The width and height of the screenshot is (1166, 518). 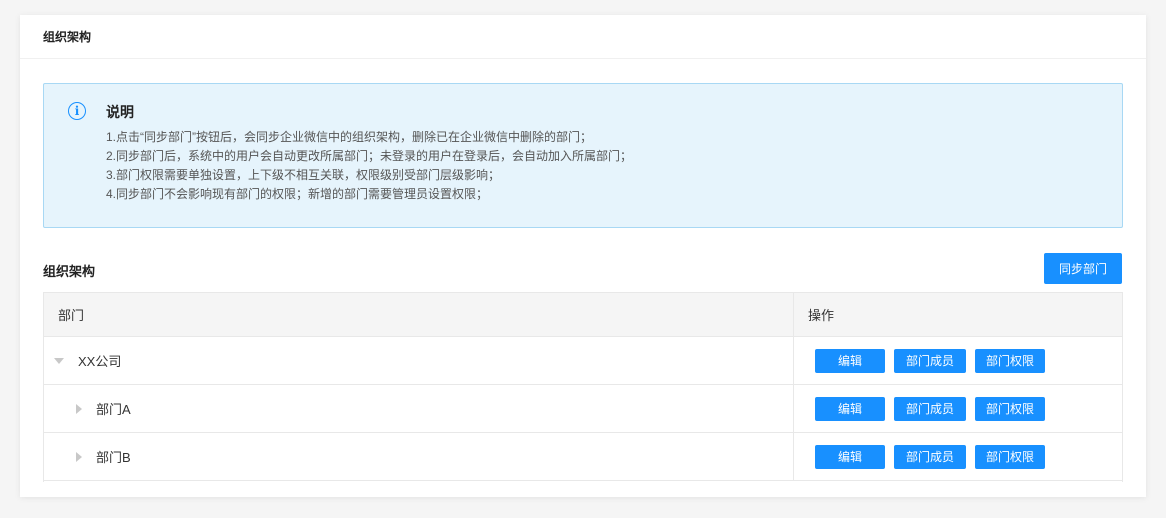 I want to click on notice-line: 3.部门权限需要单独设置，上下级不相互关联，权限级别受部门层级影响；, so click(x=303, y=175).